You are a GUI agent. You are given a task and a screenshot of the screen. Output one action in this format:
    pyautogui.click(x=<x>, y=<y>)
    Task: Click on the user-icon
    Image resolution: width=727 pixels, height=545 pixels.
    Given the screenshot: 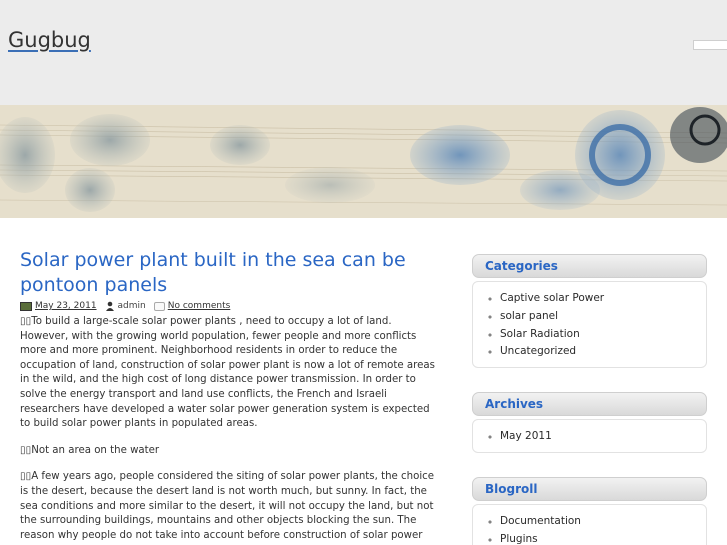 What is the action you would take?
    pyautogui.click(x=109, y=306)
    